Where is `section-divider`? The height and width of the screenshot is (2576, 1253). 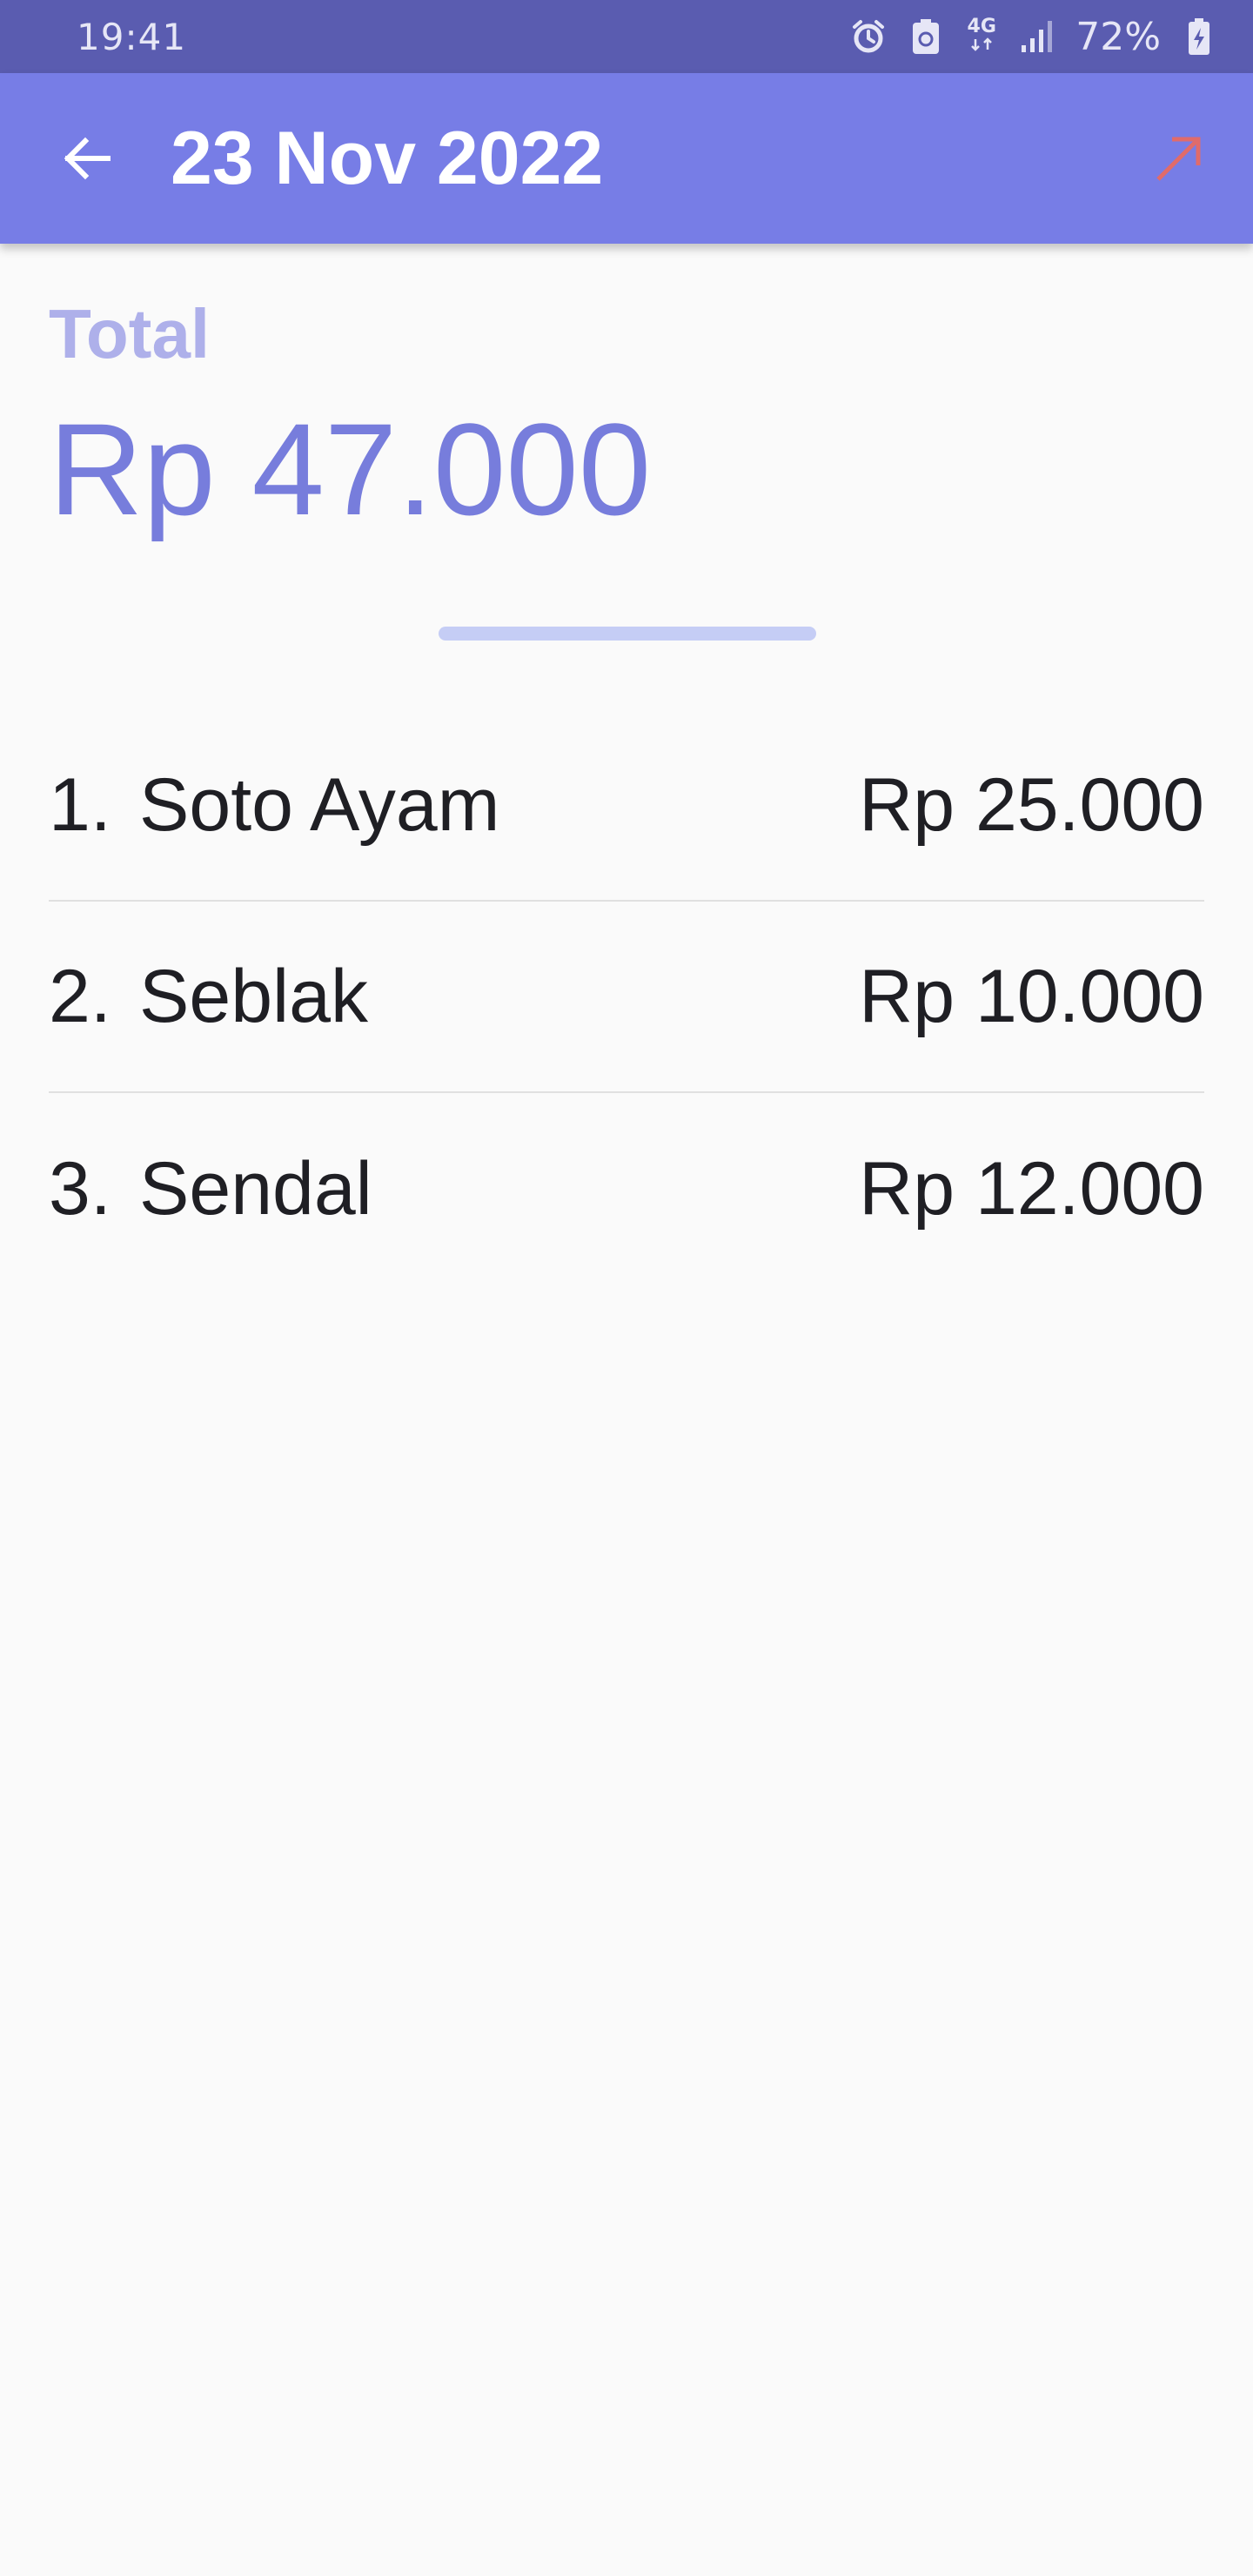
section-divider is located at coordinates (627, 634).